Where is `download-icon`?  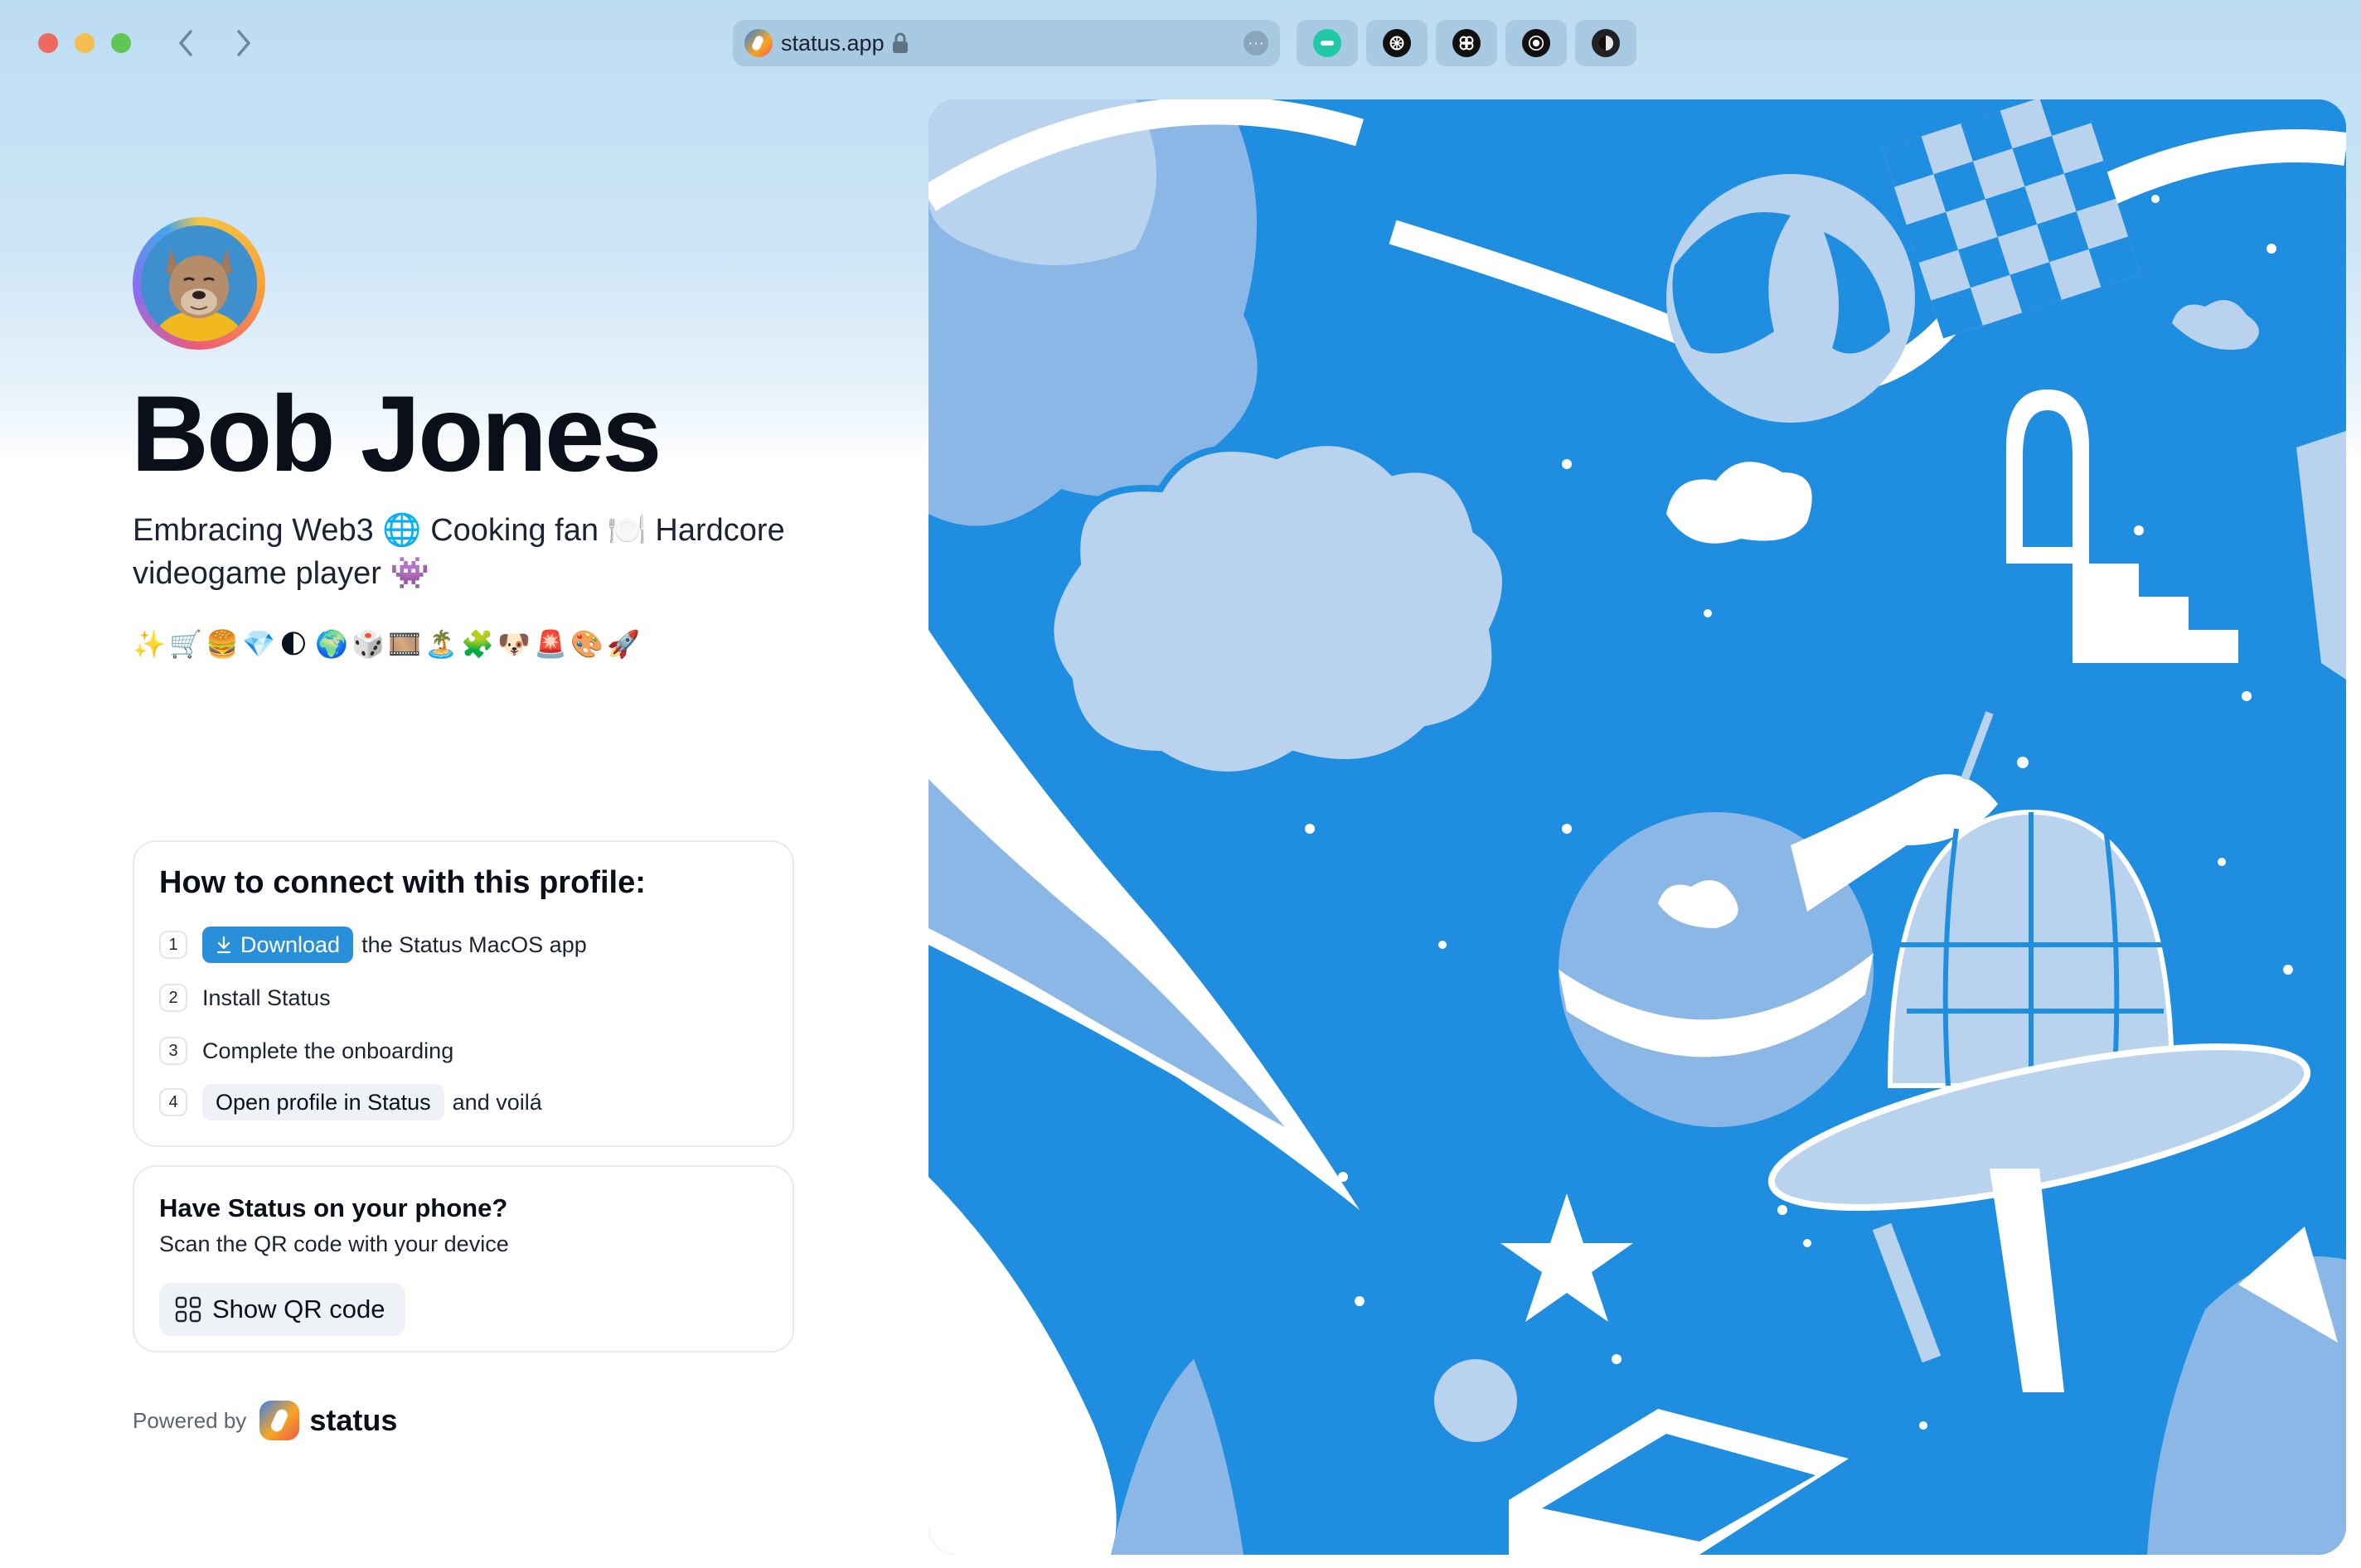
download-icon is located at coordinates (223, 945).